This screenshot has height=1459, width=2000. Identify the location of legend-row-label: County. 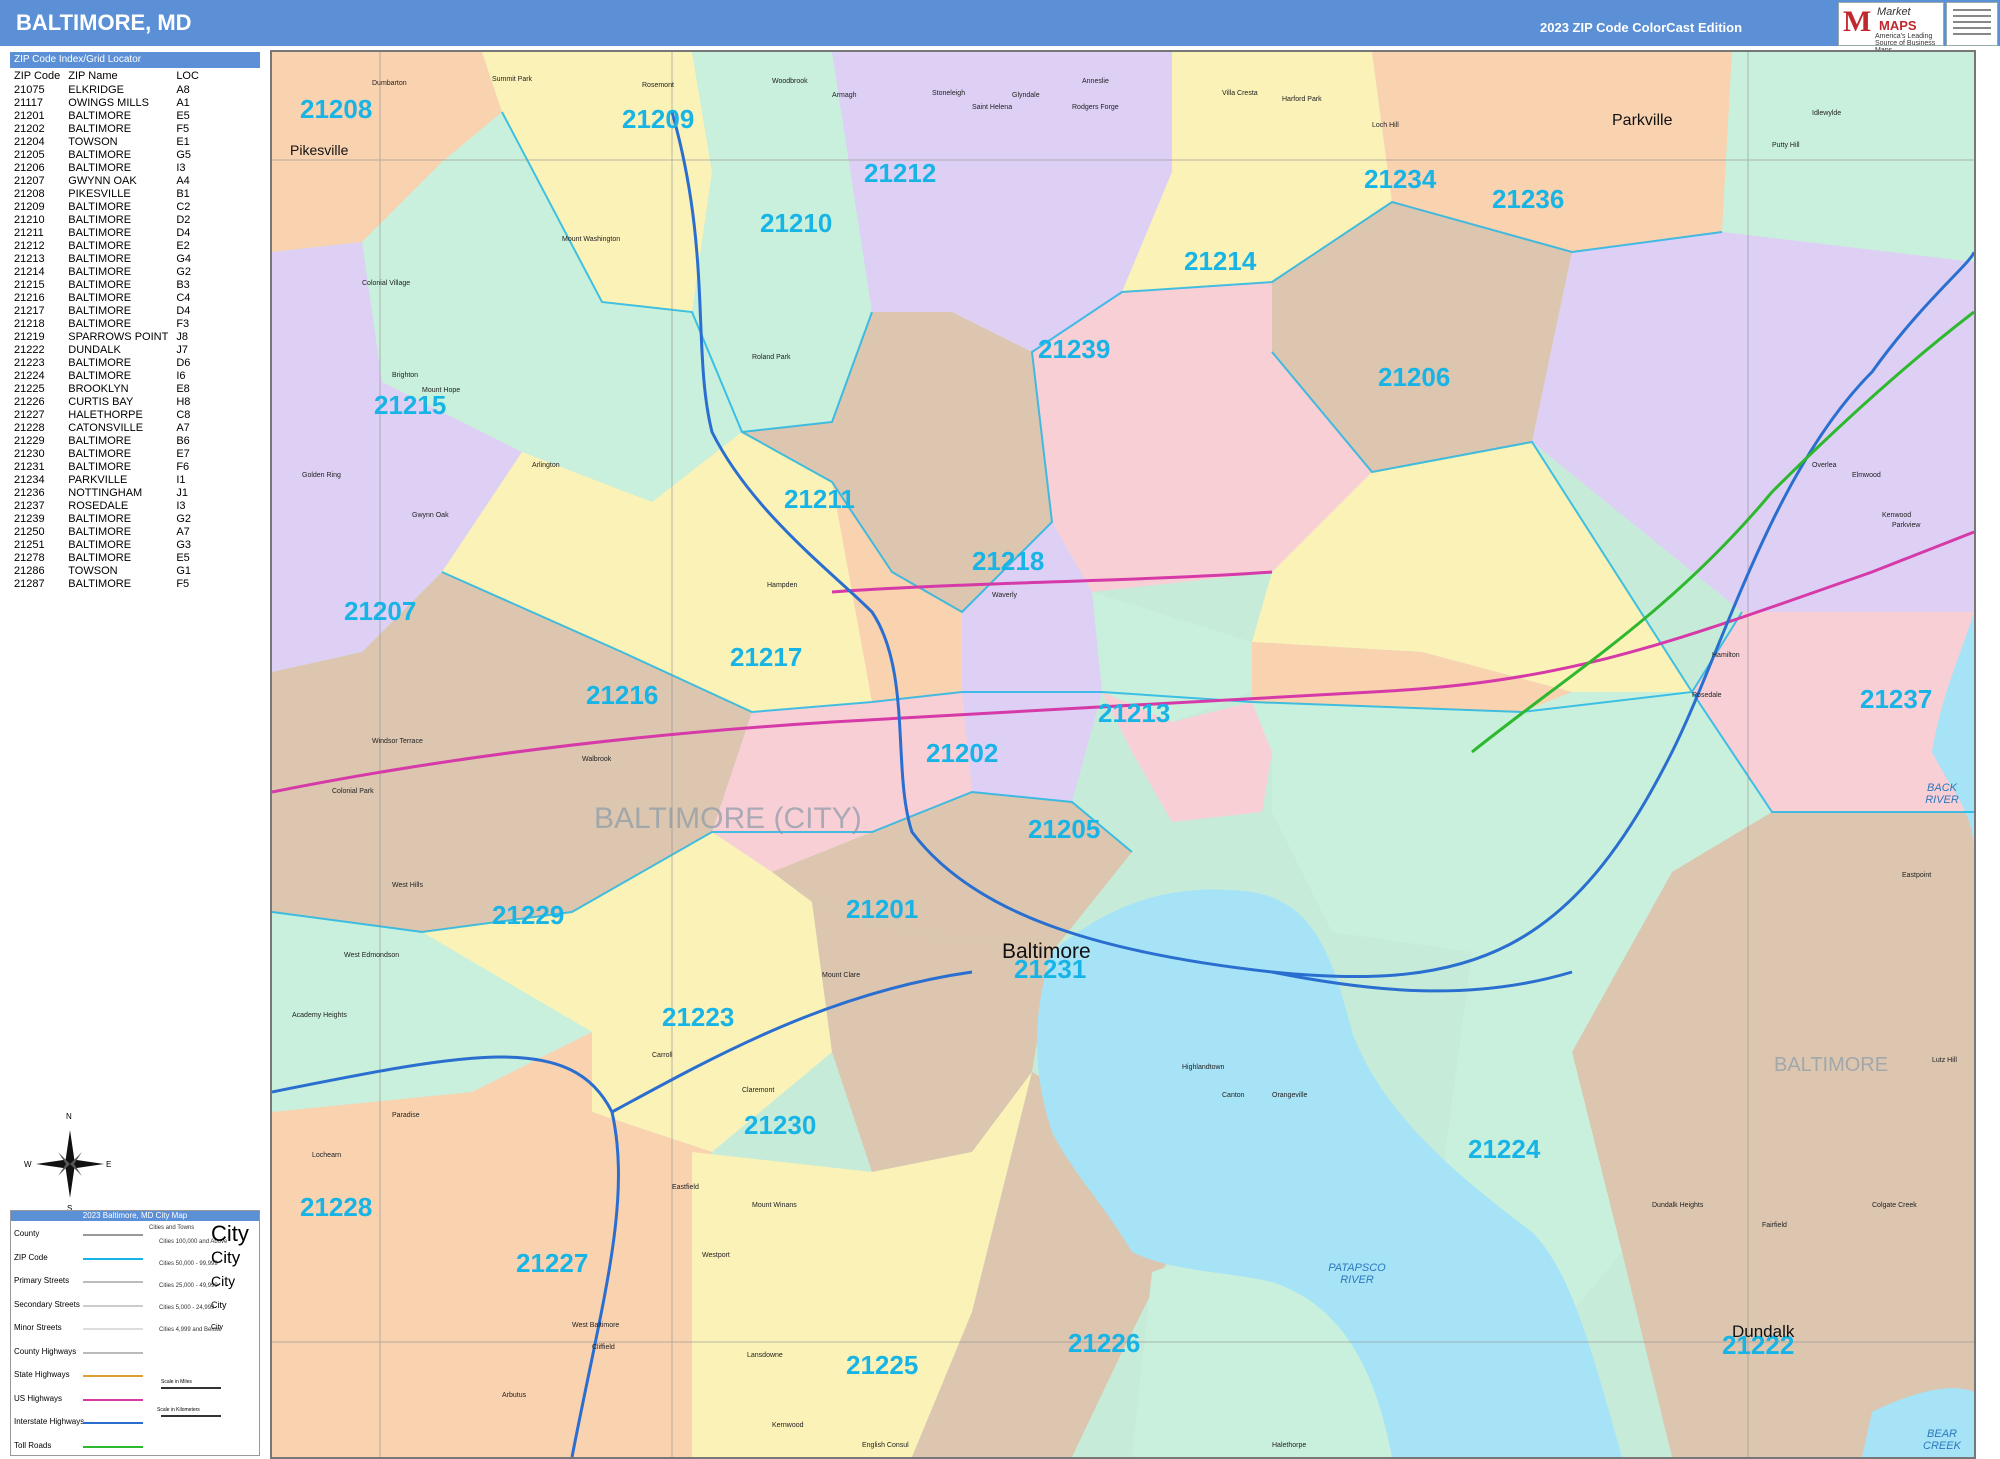
(27, 1233).